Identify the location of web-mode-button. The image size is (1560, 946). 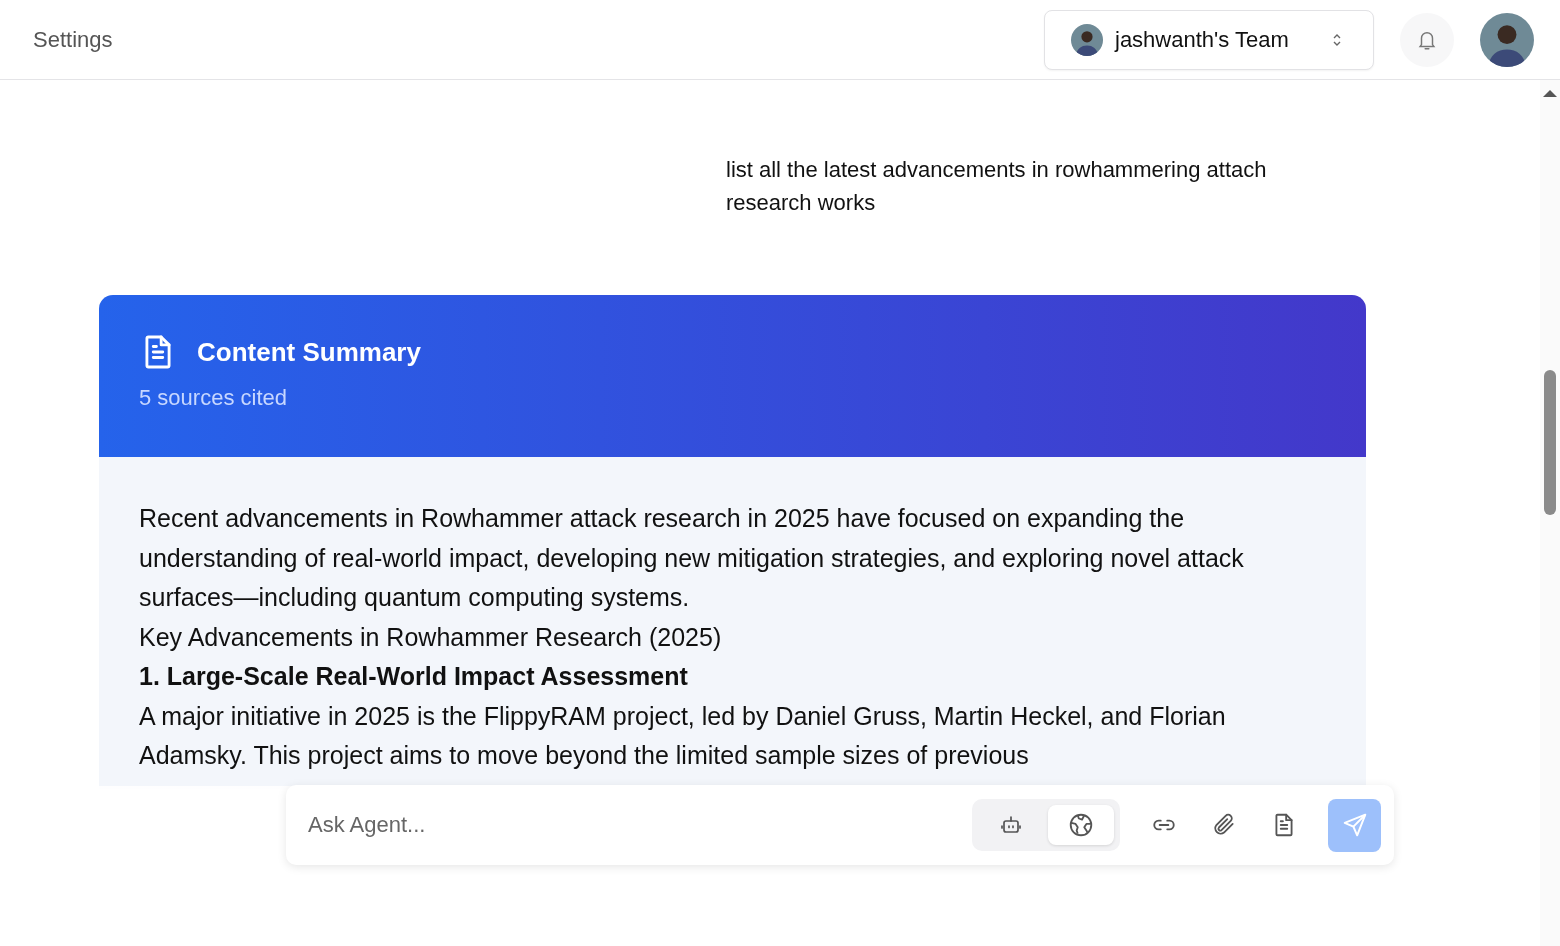
(1081, 825).